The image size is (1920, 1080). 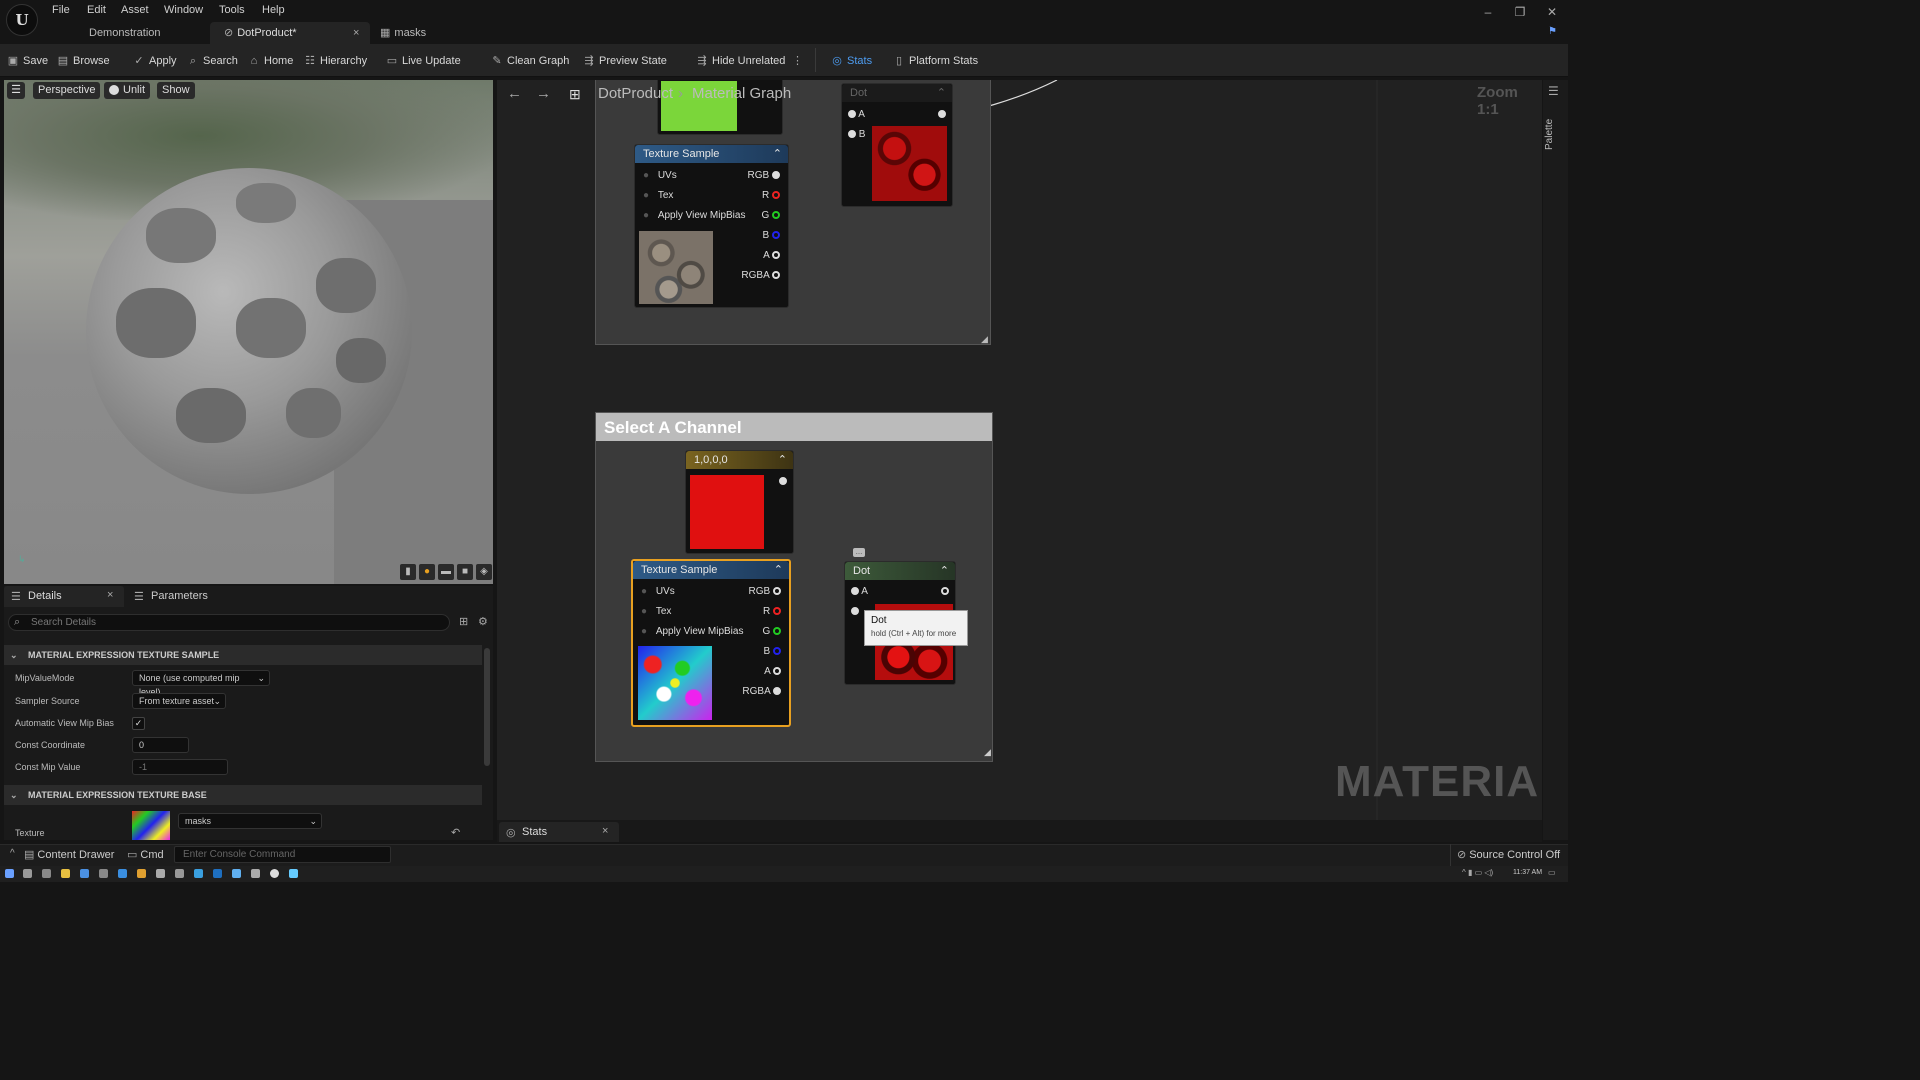 What do you see at coordinates (1488, 12) in the screenshot?
I see `minimize-icon: –` at bounding box center [1488, 12].